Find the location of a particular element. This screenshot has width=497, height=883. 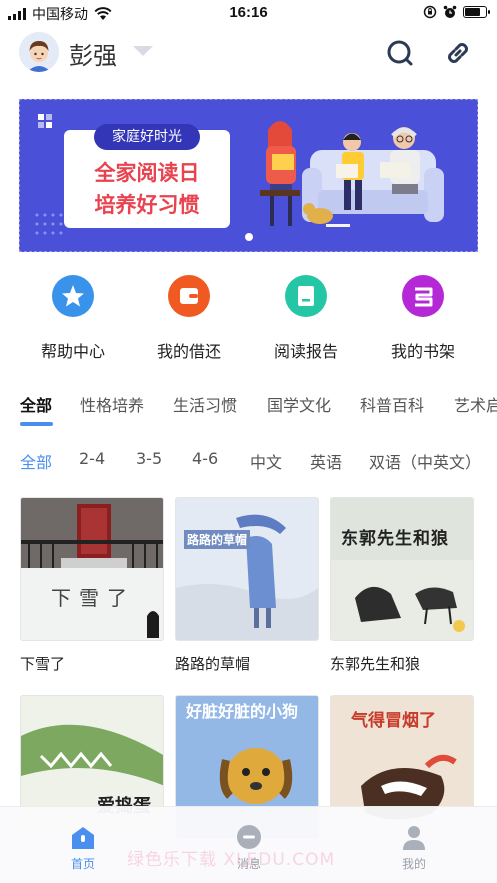

active-tab-indicator is located at coordinates (36, 424).